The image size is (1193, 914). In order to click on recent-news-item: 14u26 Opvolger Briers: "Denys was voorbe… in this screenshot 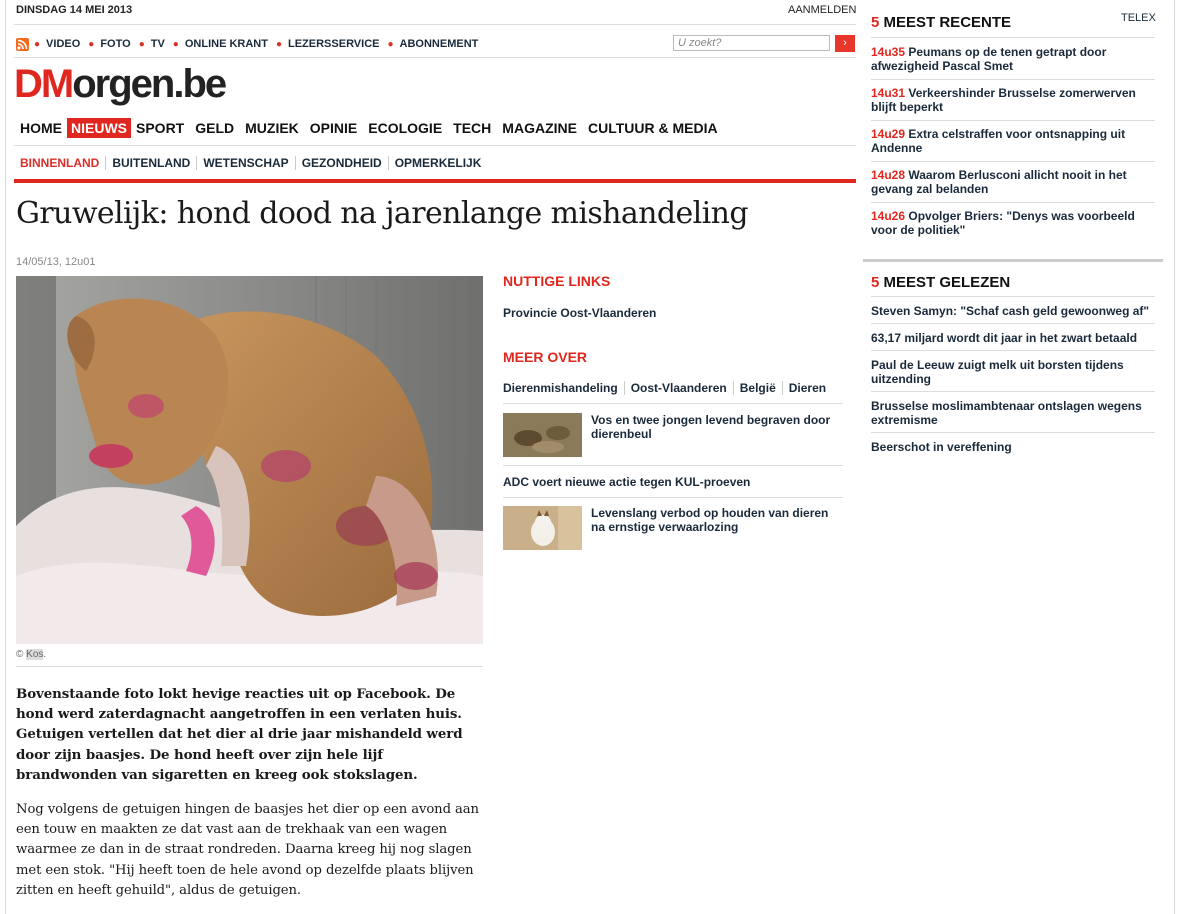, I will do `click(1012, 223)`.